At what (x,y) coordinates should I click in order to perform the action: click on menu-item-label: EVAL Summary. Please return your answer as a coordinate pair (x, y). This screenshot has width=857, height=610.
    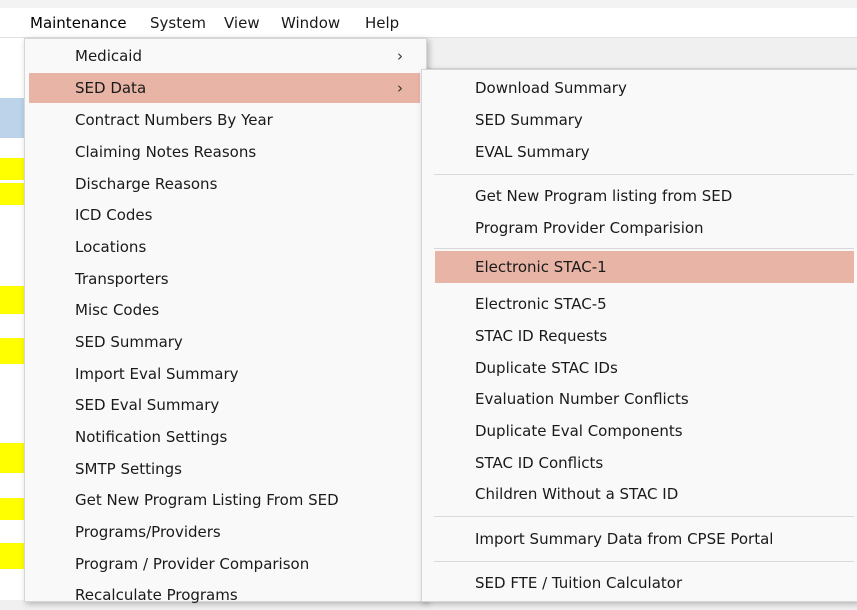
    Looking at the image, I should click on (532, 152).